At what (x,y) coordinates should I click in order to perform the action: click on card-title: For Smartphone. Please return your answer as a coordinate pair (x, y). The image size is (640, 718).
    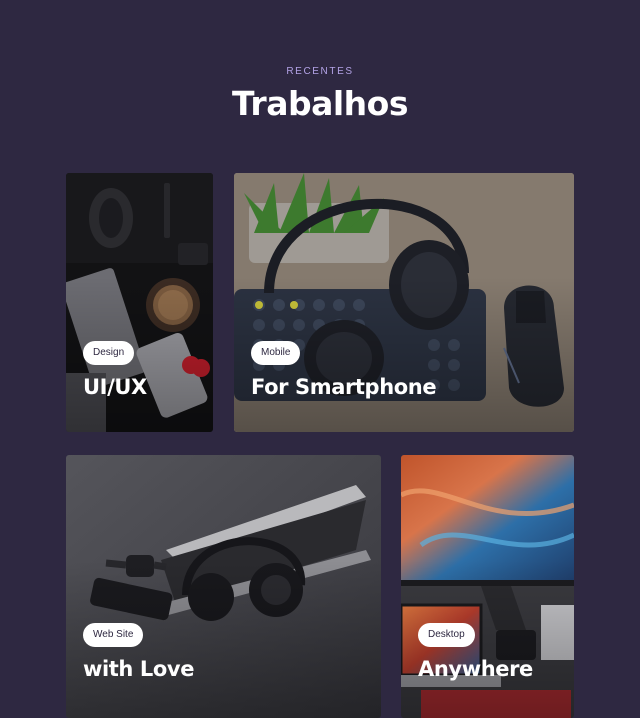
    Looking at the image, I should click on (344, 387).